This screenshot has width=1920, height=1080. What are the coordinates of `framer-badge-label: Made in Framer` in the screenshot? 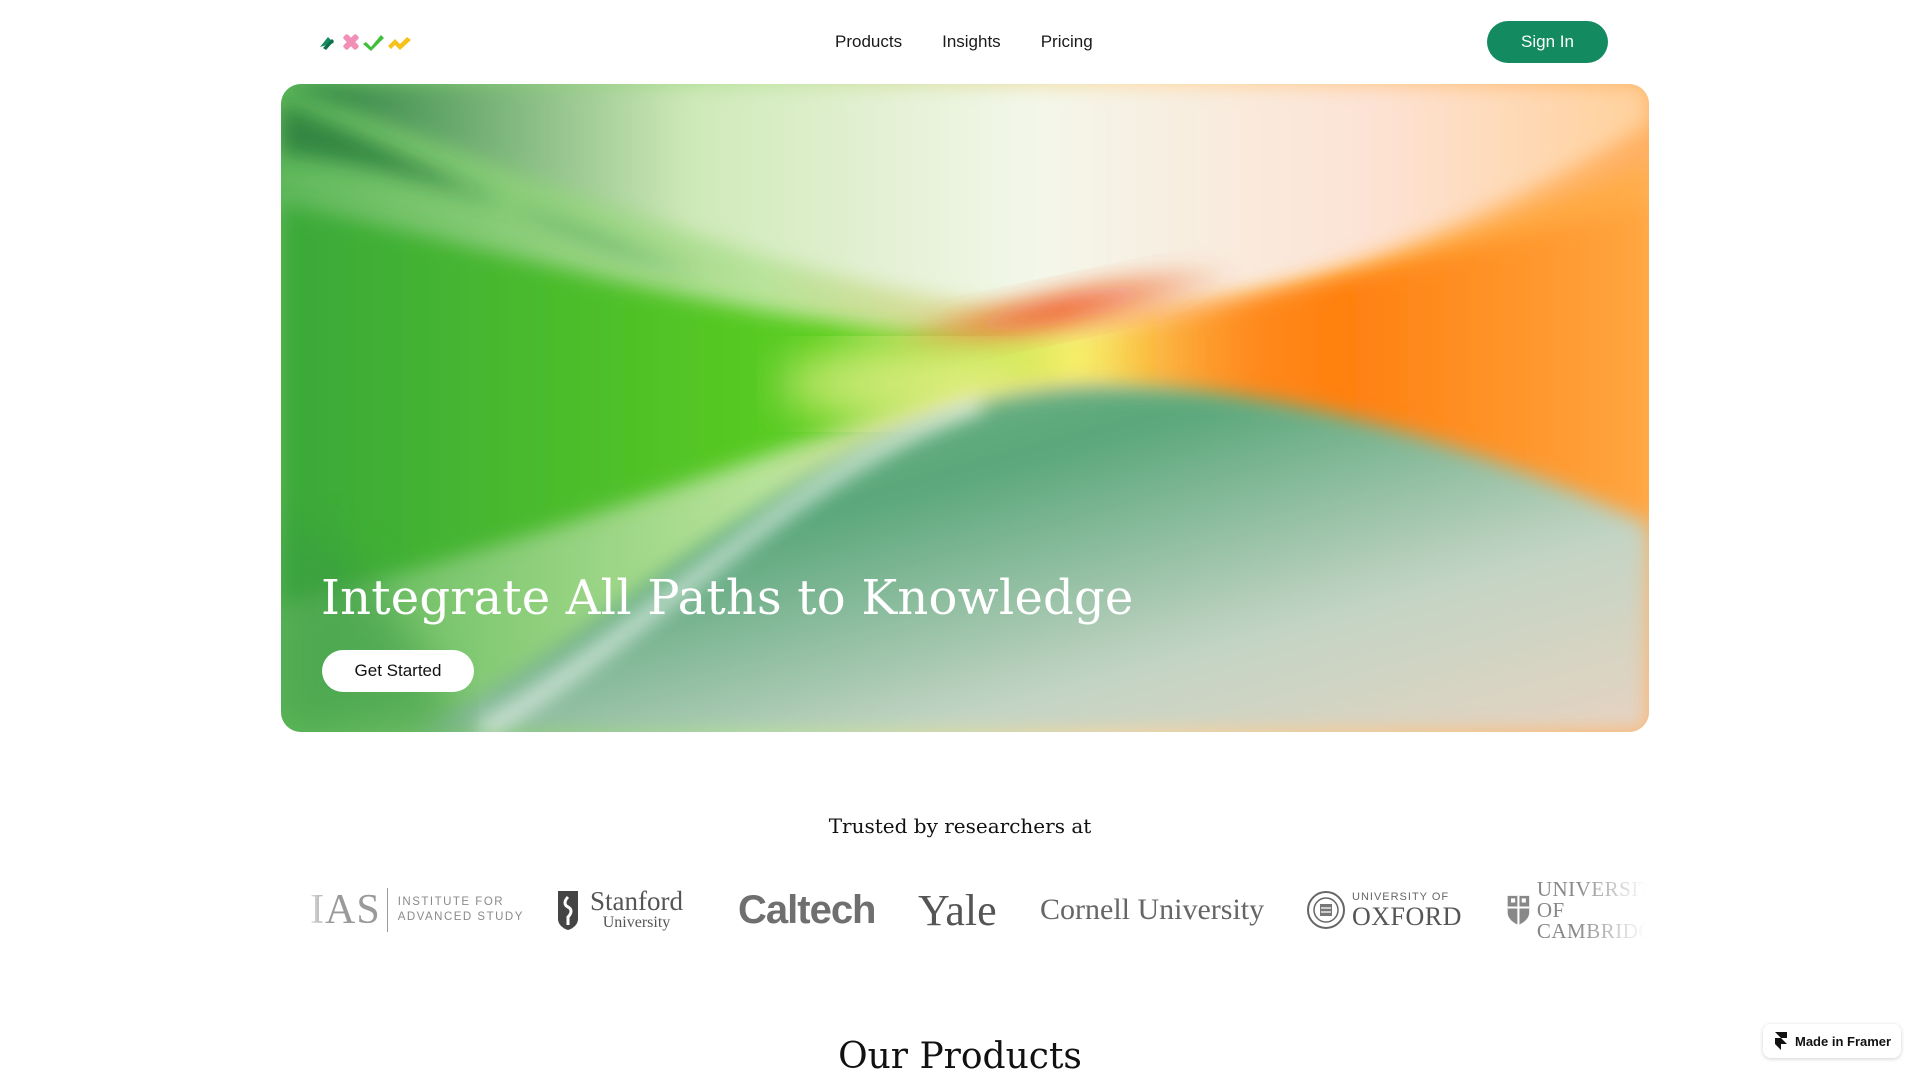 It's located at (1843, 1041).